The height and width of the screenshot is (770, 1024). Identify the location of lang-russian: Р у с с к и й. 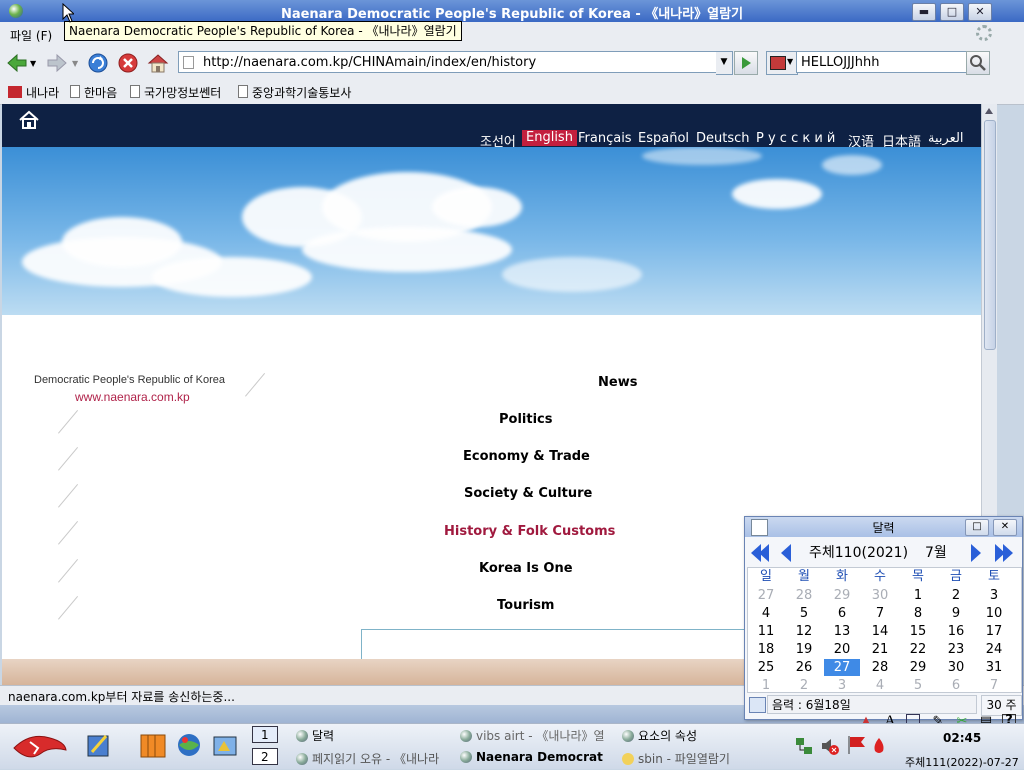
(795, 138).